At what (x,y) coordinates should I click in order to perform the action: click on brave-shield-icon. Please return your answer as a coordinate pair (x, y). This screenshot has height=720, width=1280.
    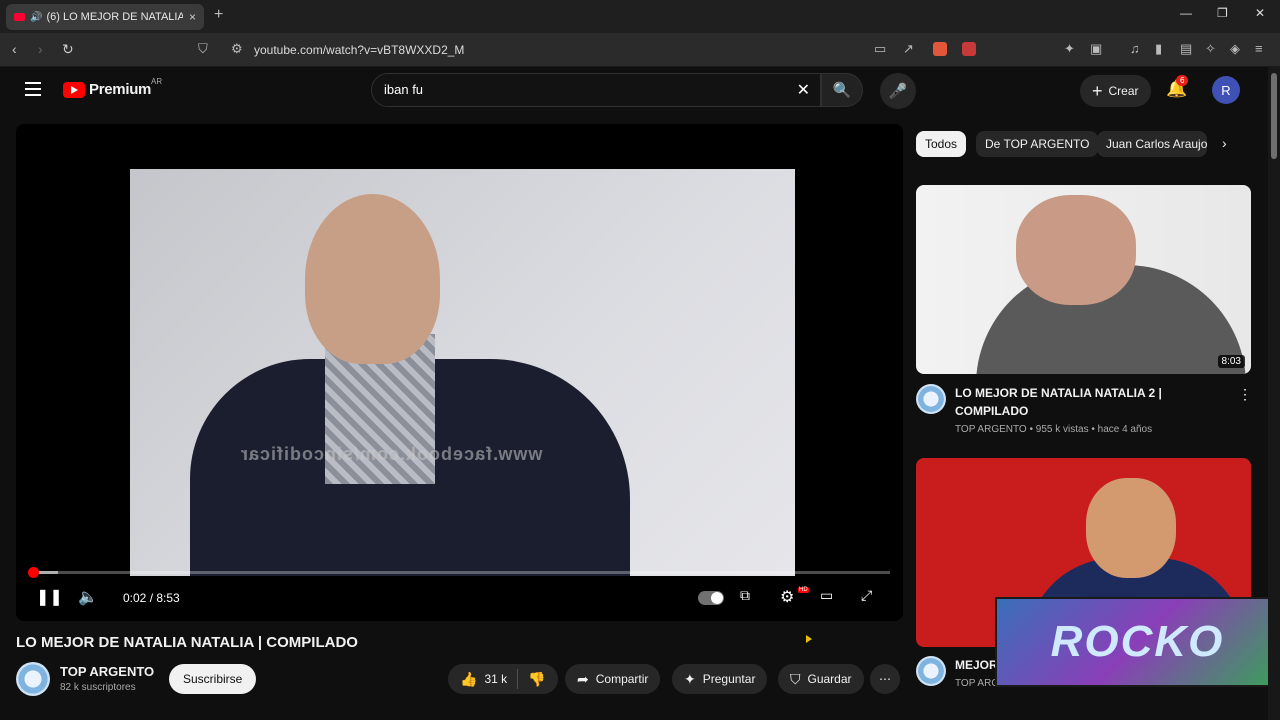
    Looking at the image, I should click on (940, 49).